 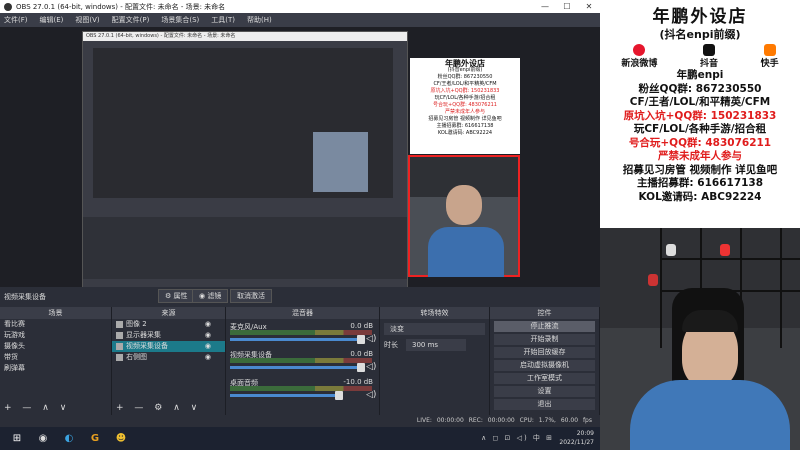 I want to click on app-icon: ☻, so click(x=121, y=439).